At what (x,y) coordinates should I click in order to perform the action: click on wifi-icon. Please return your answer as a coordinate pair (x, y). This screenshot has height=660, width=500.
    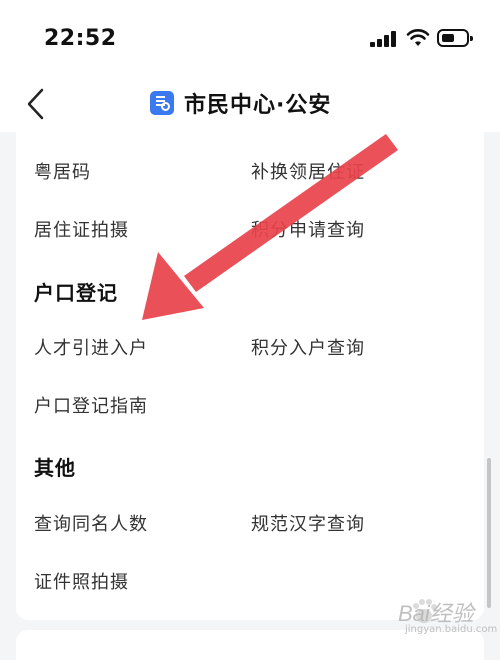
    Looking at the image, I should click on (418, 37).